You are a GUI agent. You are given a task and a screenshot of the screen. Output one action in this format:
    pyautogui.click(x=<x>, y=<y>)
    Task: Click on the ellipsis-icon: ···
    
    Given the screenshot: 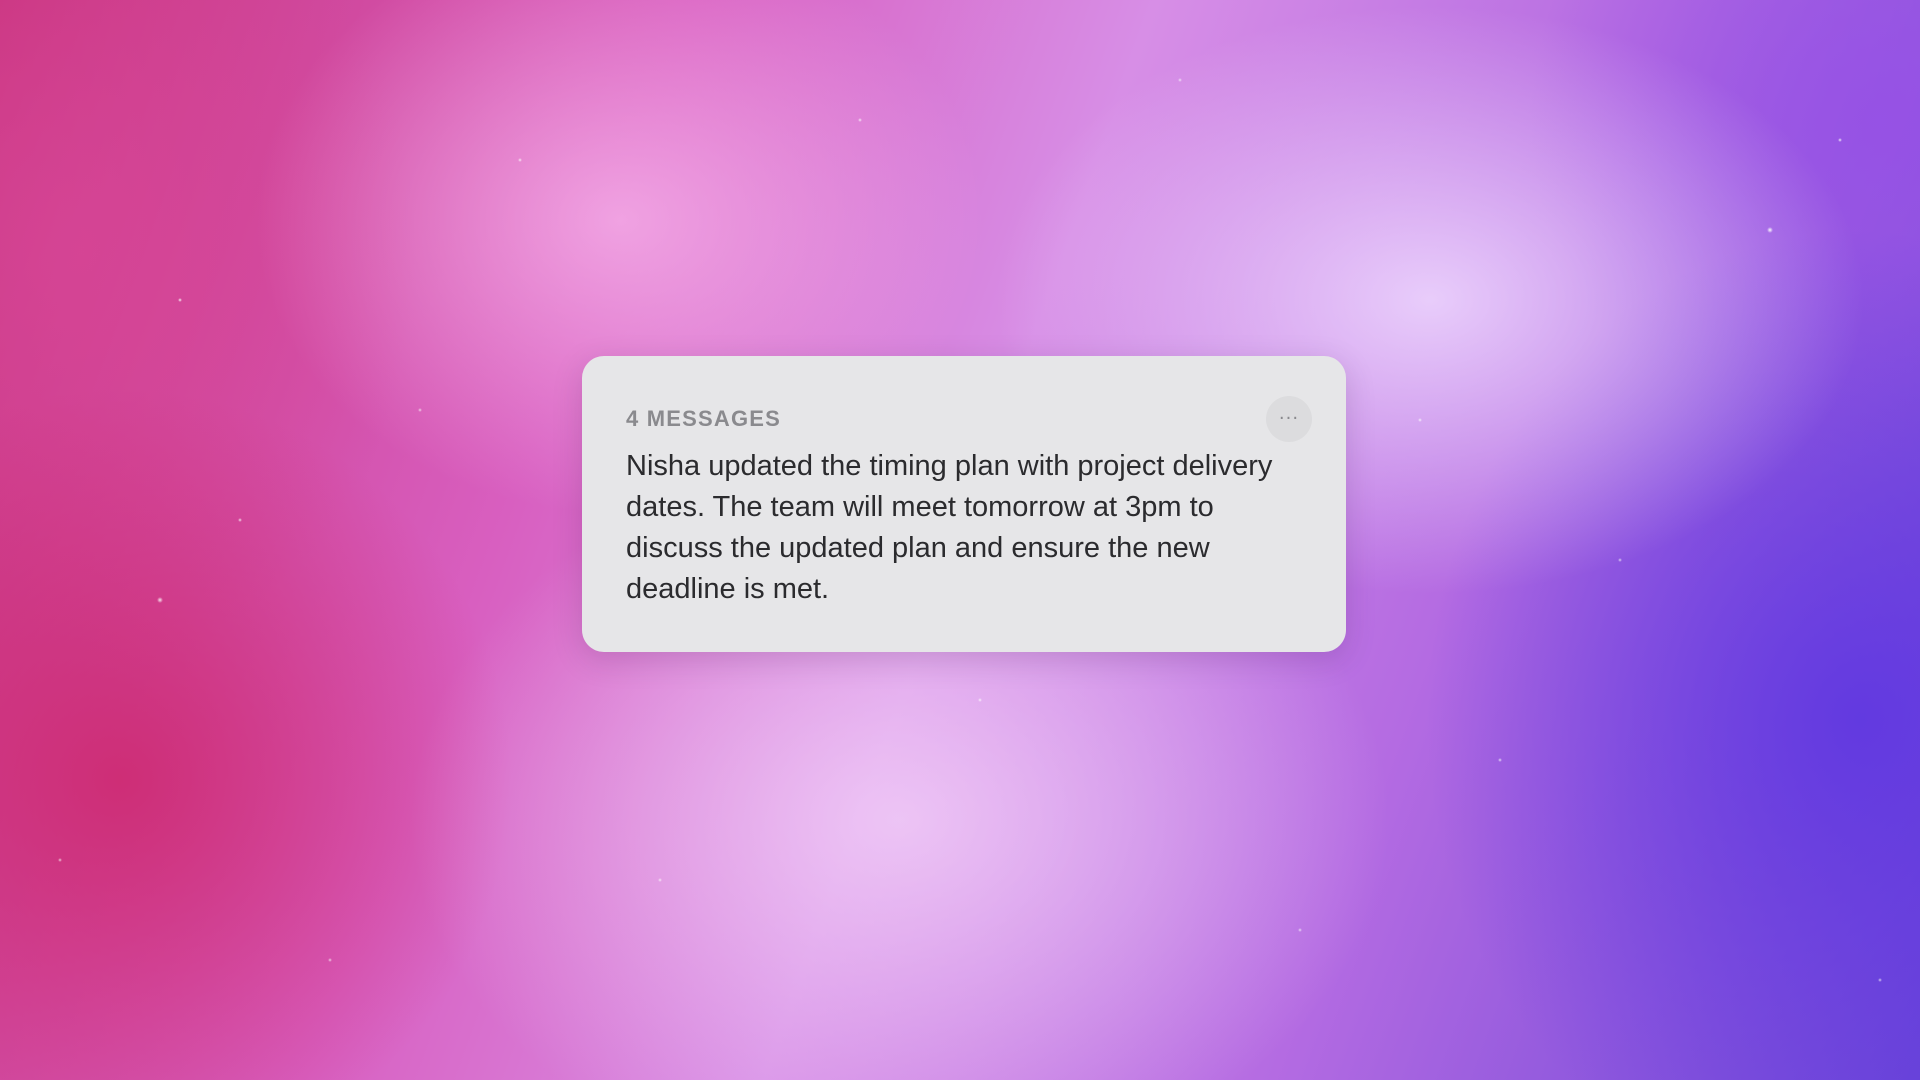 What is the action you would take?
    pyautogui.click(x=1289, y=418)
    